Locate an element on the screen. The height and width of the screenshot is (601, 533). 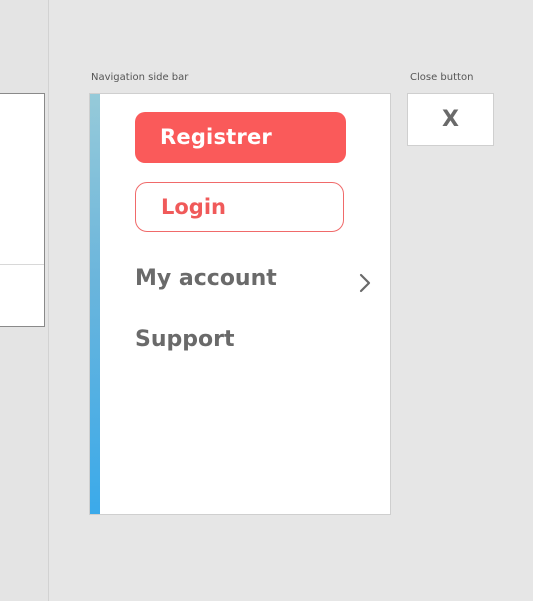
navigation-sidebar-caption: Navigation side bar is located at coordinates (140, 77).